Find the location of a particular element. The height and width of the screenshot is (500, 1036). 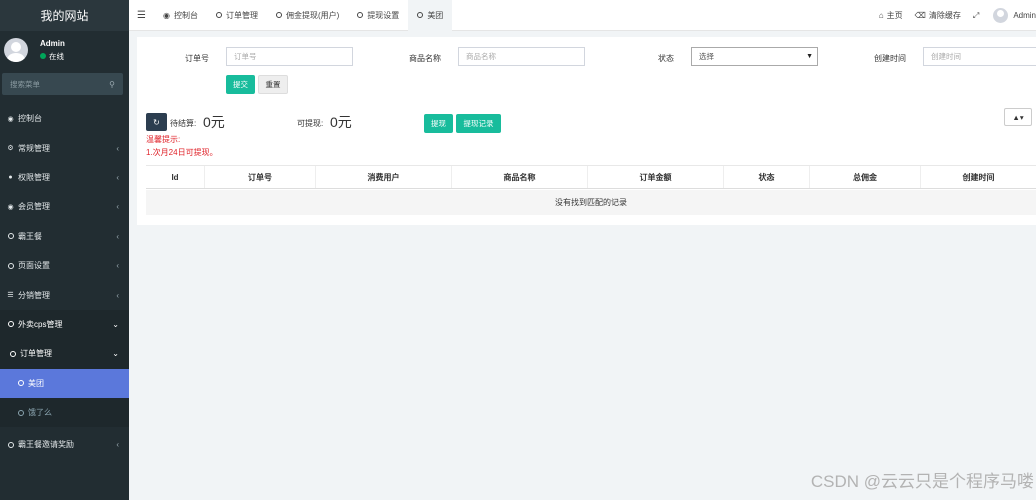

tip-text: 1.次月24日可提现。 is located at coordinates (182, 152).